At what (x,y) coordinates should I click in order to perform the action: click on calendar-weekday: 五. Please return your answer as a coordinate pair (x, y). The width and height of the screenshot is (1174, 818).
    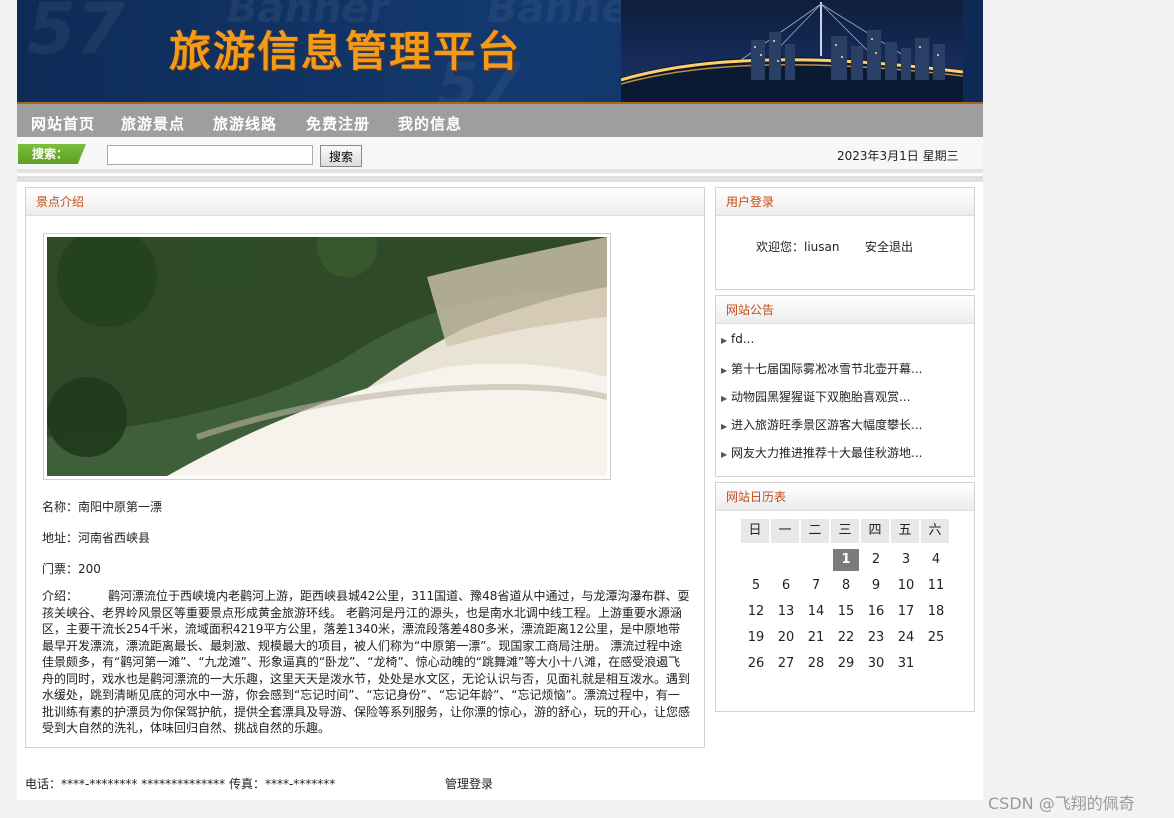
    Looking at the image, I should click on (906, 531).